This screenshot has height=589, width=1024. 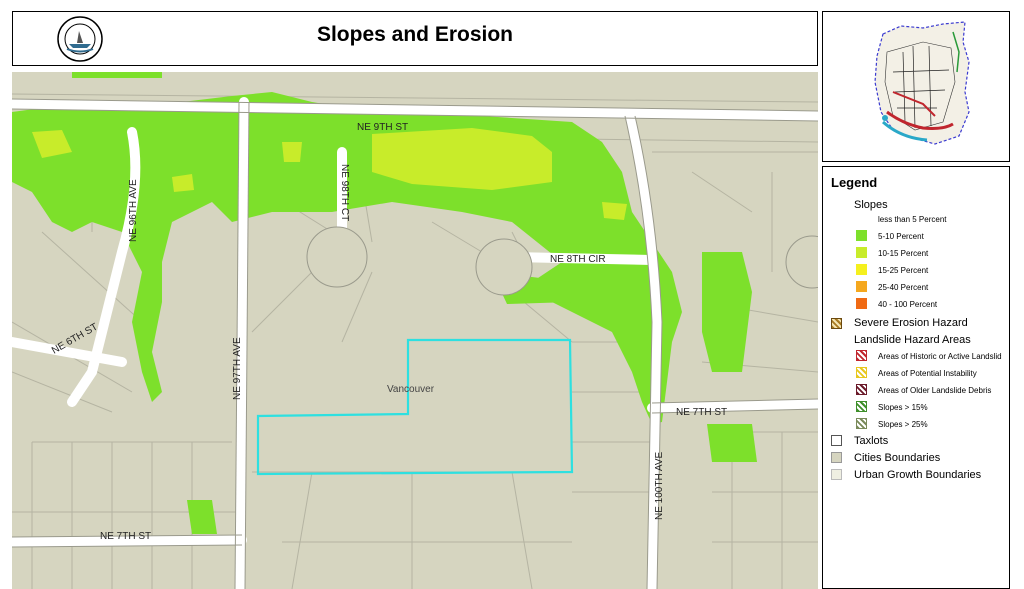 What do you see at coordinates (911, 323) in the screenshot?
I see `erosion-heading: Severe Erosion Hazard` at bounding box center [911, 323].